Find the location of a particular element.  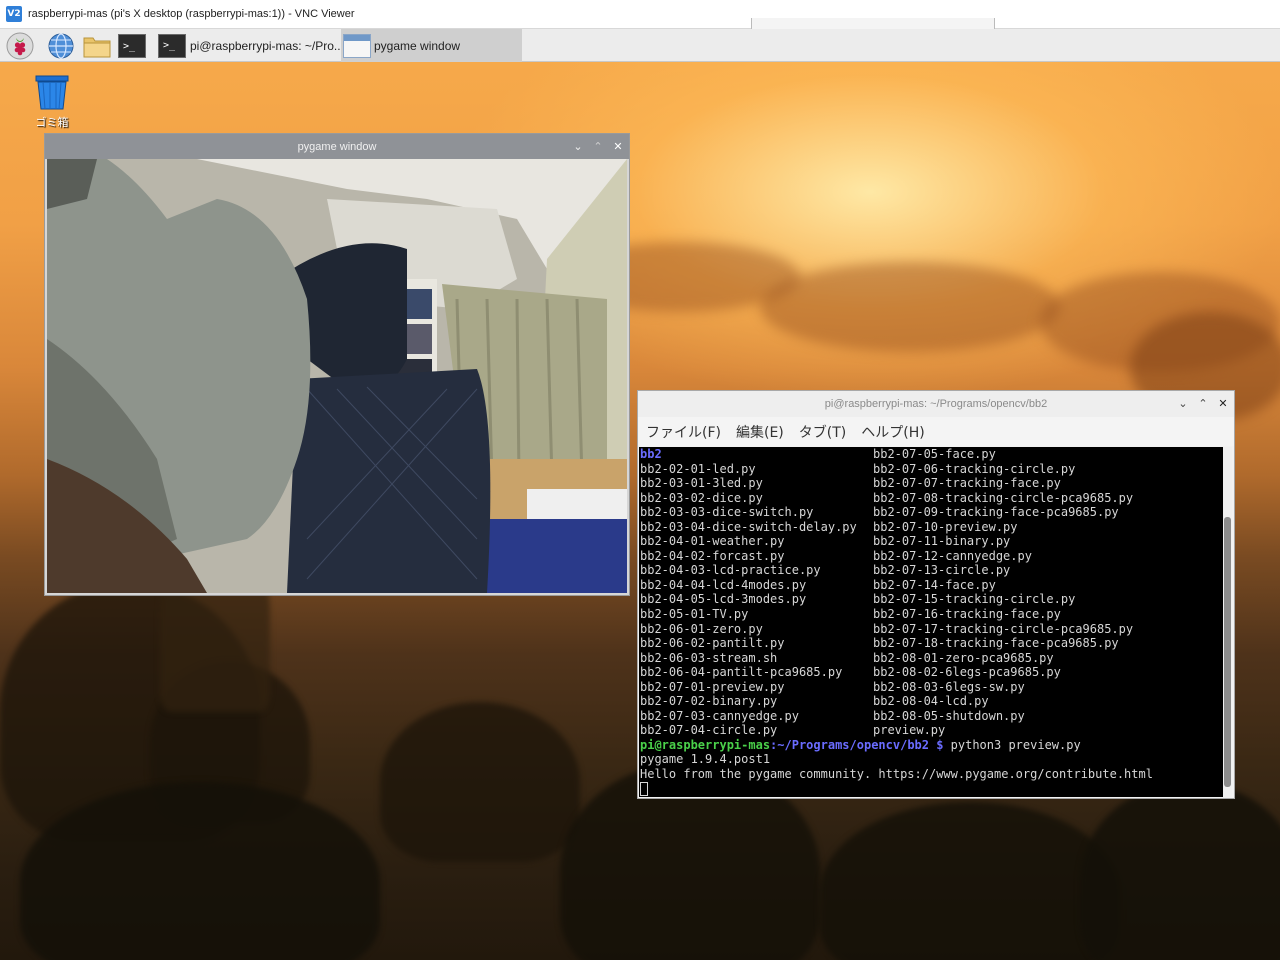

file-entry: bb2-07-12-cannyedge.py is located at coordinates (952, 555).